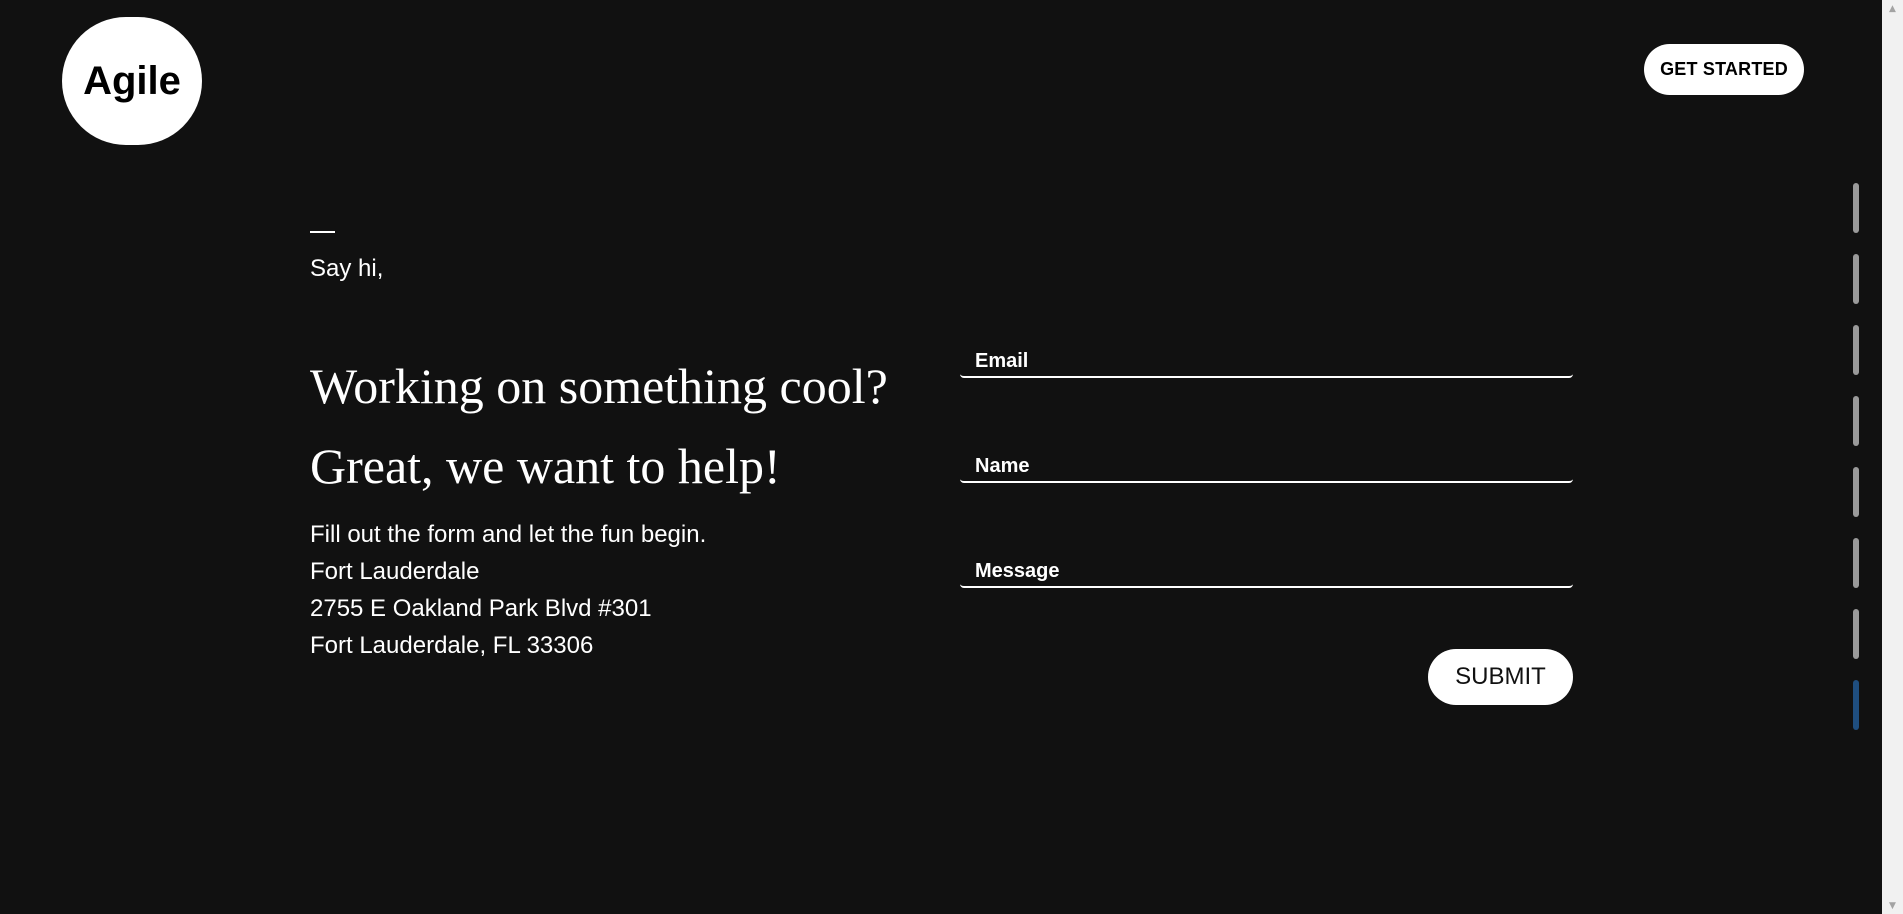 The height and width of the screenshot is (914, 1903). What do you see at coordinates (1017, 571) in the screenshot?
I see `message-field-label: Message` at bounding box center [1017, 571].